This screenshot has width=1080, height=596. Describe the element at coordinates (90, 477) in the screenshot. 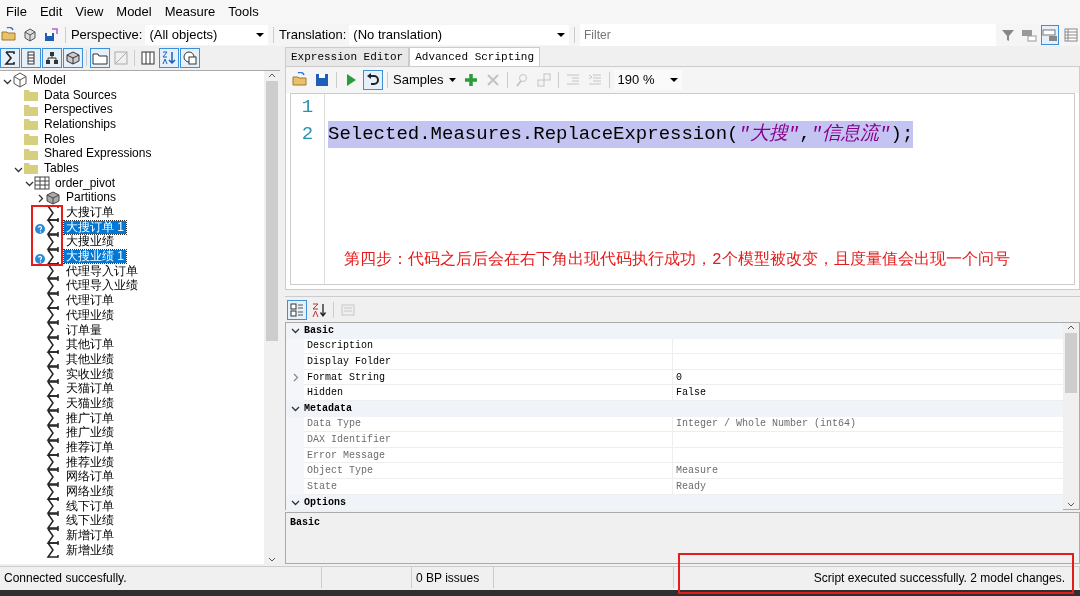

I see `tree-item: 网络订单` at that location.